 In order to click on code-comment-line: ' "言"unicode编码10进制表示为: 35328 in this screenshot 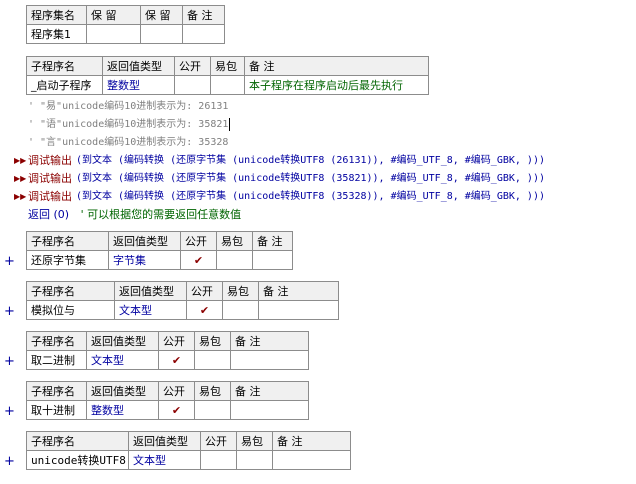, I will do `click(128, 143)`.